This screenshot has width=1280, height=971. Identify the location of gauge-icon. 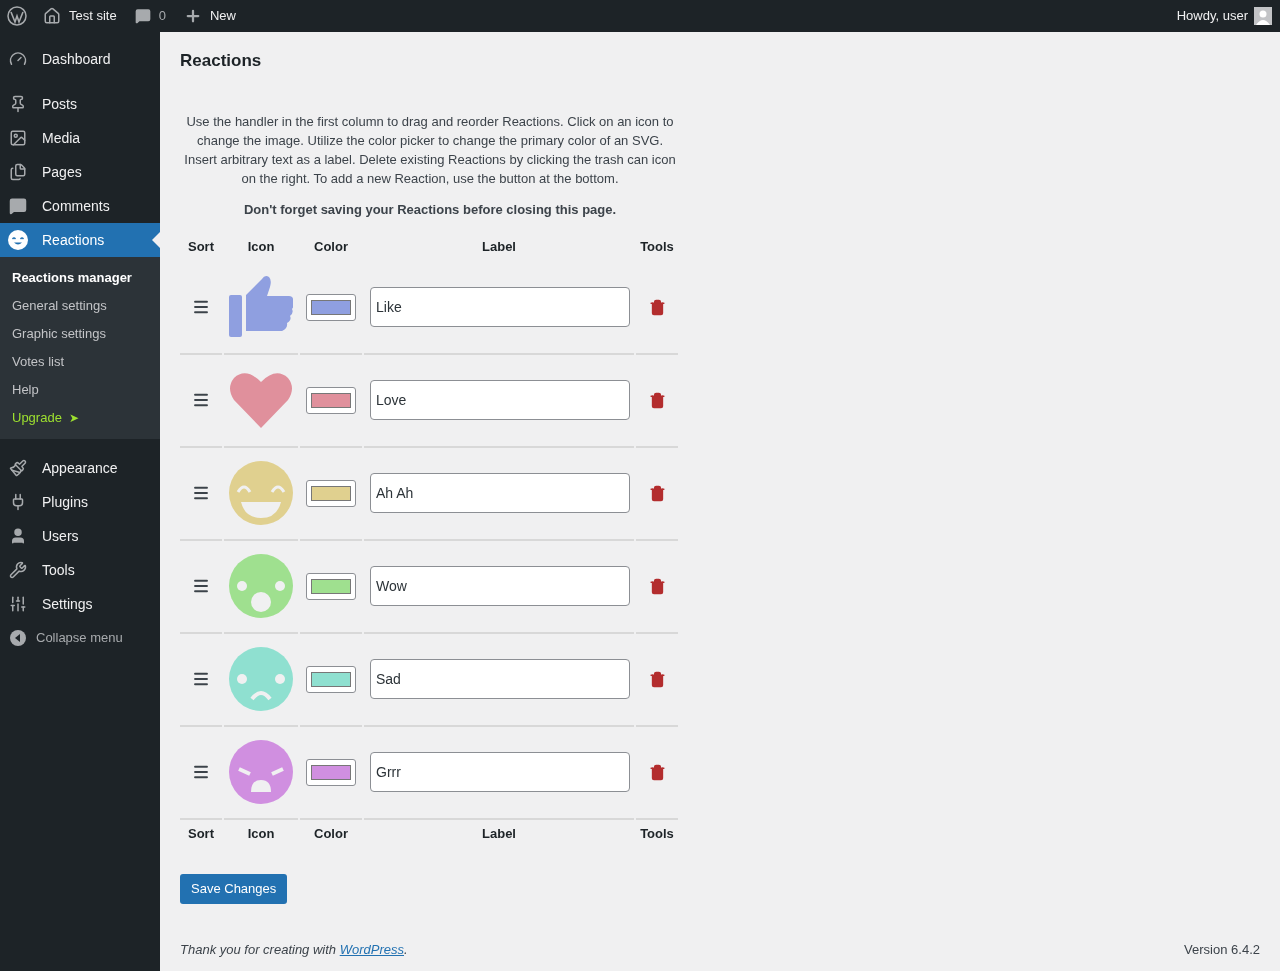
(18, 59).